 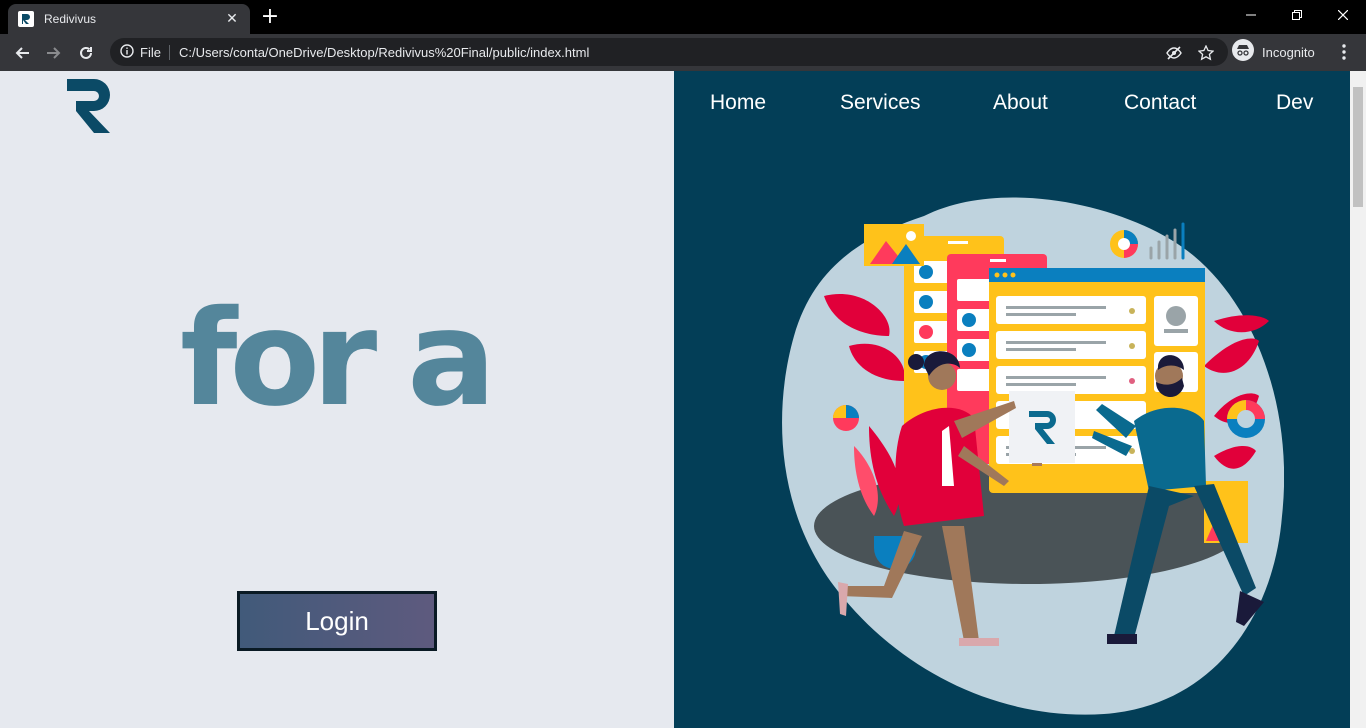 What do you see at coordinates (22, 53) in the screenshot?
I see `back-arrow-icon` at bounding box center [22, 53].